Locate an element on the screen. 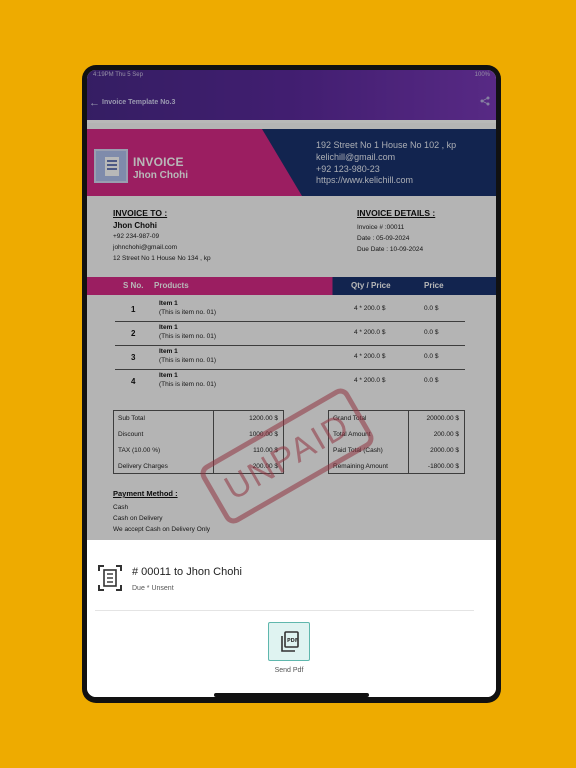  home-indicator is located at coordinates (291, 695).